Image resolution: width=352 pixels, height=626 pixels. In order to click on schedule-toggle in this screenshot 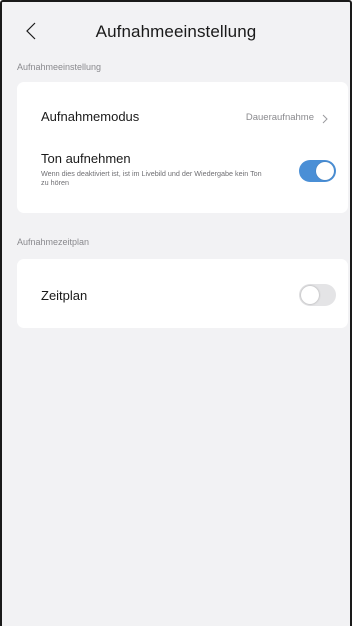, I will do `click(317, 295)`.